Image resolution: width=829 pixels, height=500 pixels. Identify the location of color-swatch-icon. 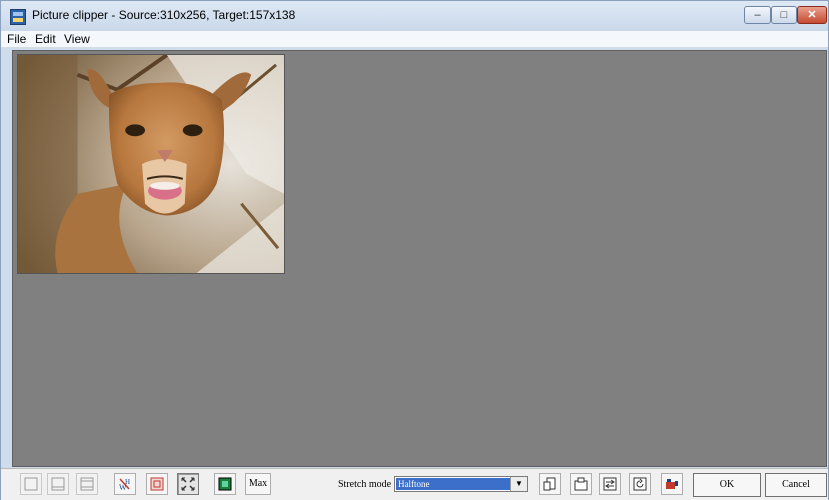
(225, 484).